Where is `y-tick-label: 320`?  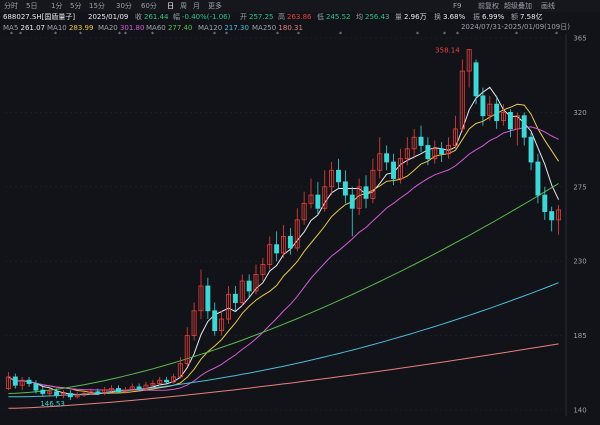 y-tick-label: 320 is located at coordinates (579, 113).